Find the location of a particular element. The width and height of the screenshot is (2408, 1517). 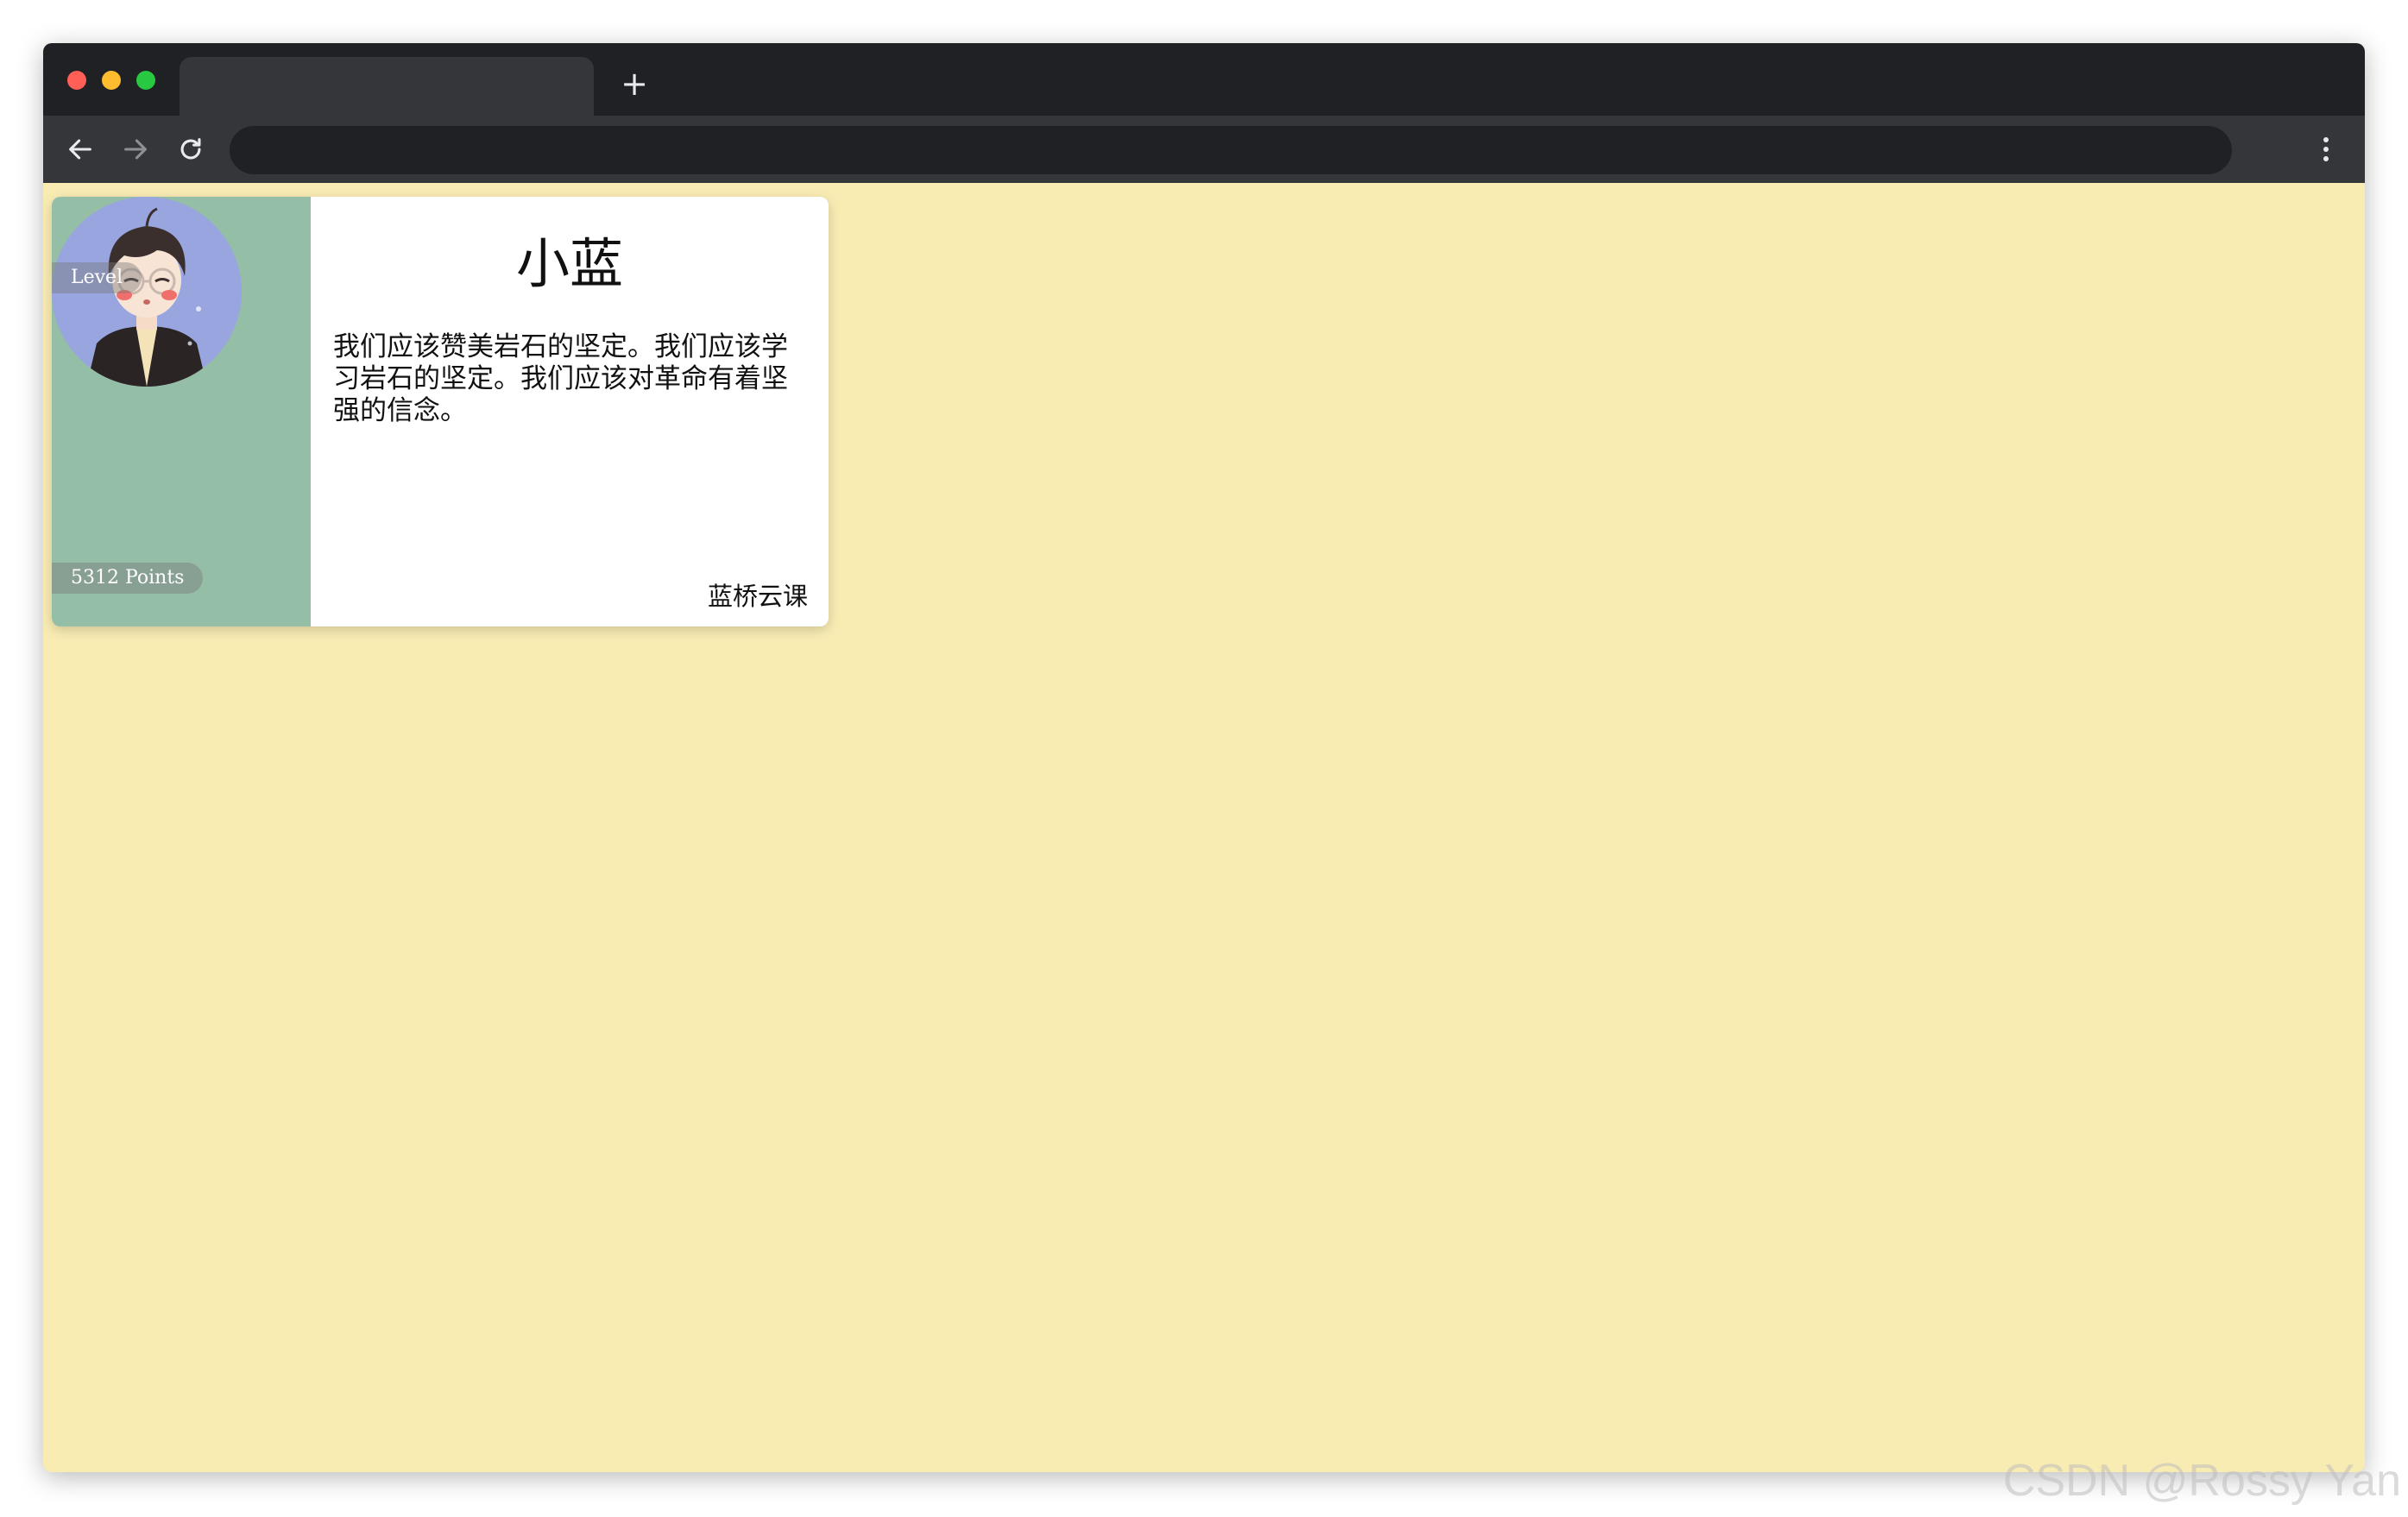

plus-icon: + is located at coordinates (634, 84).